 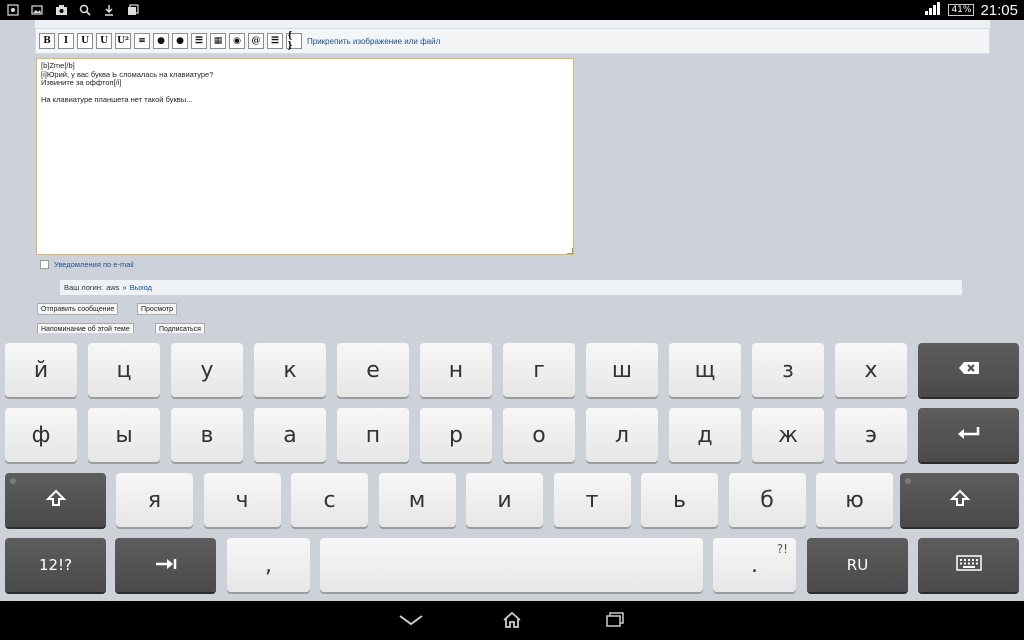 I want to click on search-icon, so click(x=85, y=10).